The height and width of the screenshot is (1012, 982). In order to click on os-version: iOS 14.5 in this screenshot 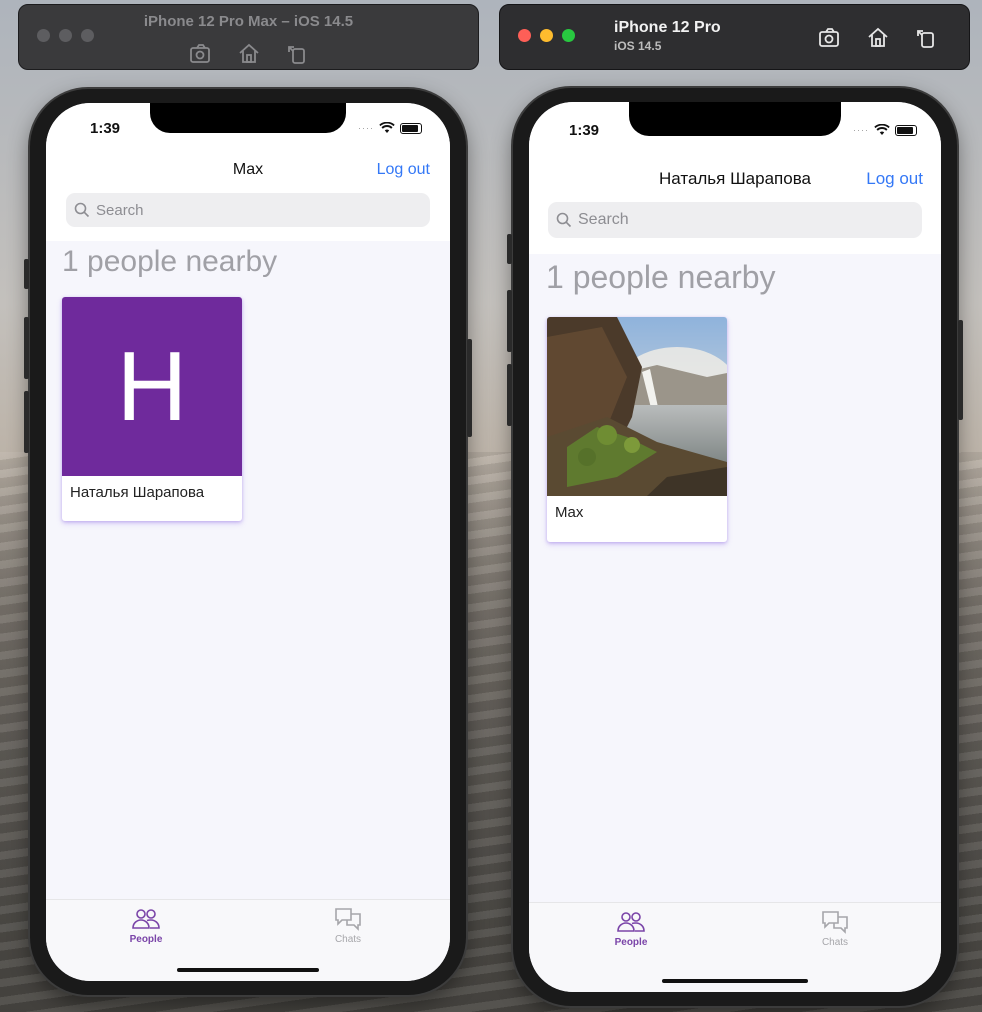, I will do `click(638, 46)`.